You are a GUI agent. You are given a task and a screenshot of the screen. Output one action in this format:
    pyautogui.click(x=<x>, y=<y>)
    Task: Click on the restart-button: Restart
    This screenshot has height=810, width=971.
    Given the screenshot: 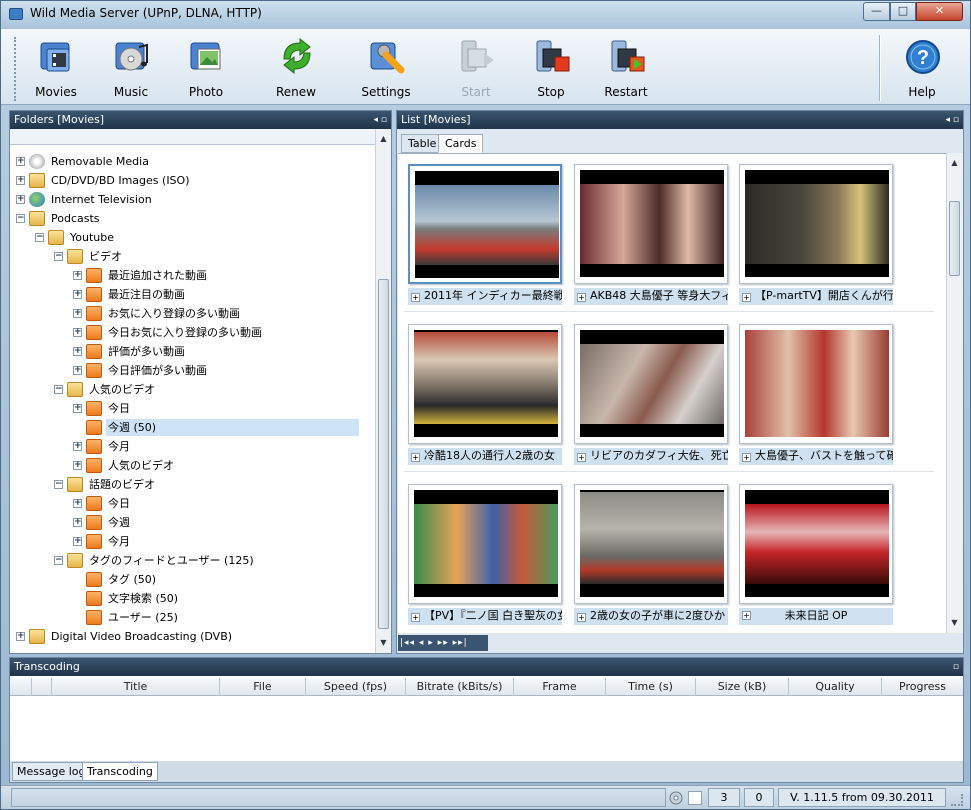 What is the action you would take?
    pyautogui.click(x=626, y=67)
    